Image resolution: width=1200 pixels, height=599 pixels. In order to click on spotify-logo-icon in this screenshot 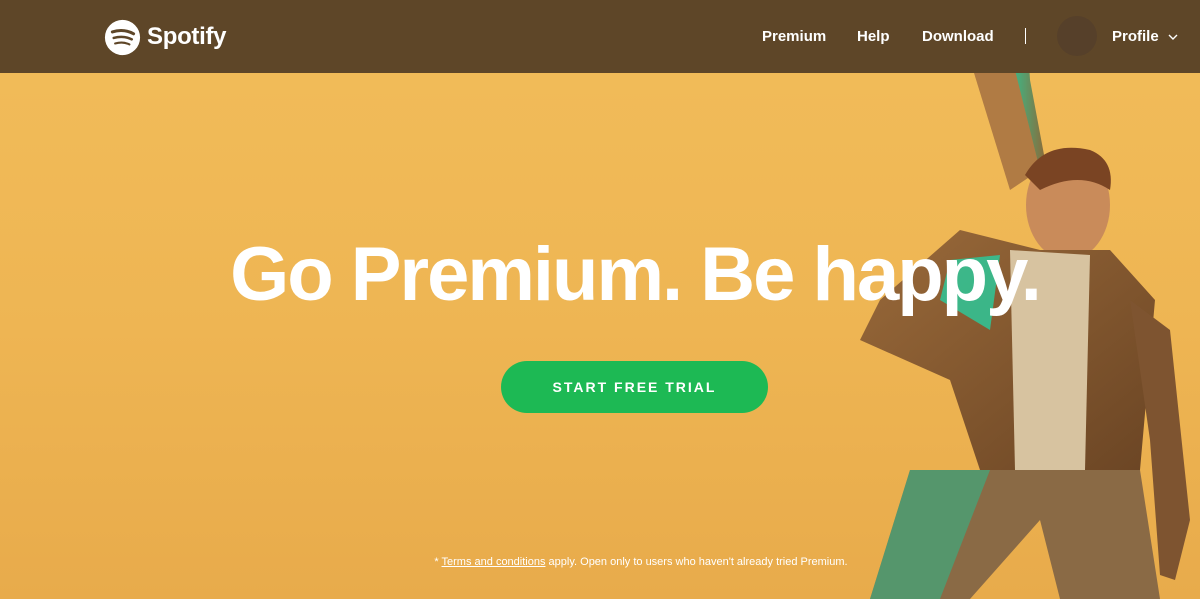, I will do `click(122, 37)`.